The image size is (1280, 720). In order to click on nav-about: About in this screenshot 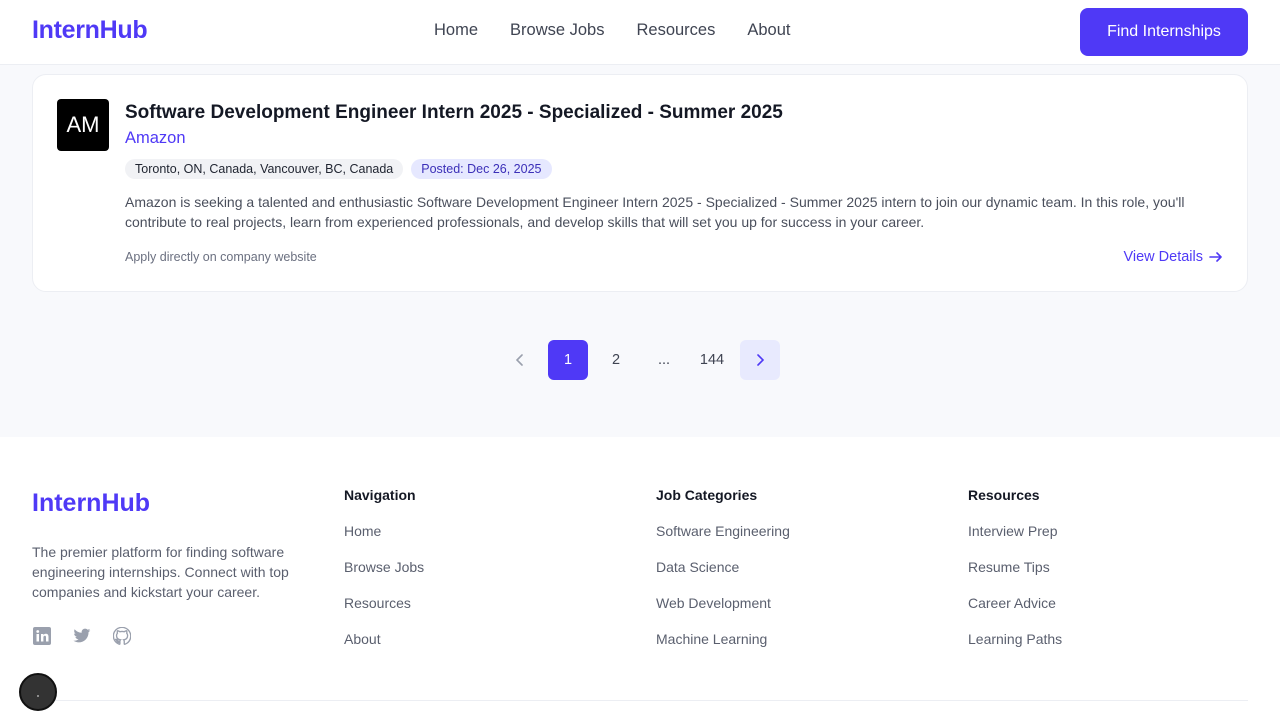, I will do `click(768, 30)`.